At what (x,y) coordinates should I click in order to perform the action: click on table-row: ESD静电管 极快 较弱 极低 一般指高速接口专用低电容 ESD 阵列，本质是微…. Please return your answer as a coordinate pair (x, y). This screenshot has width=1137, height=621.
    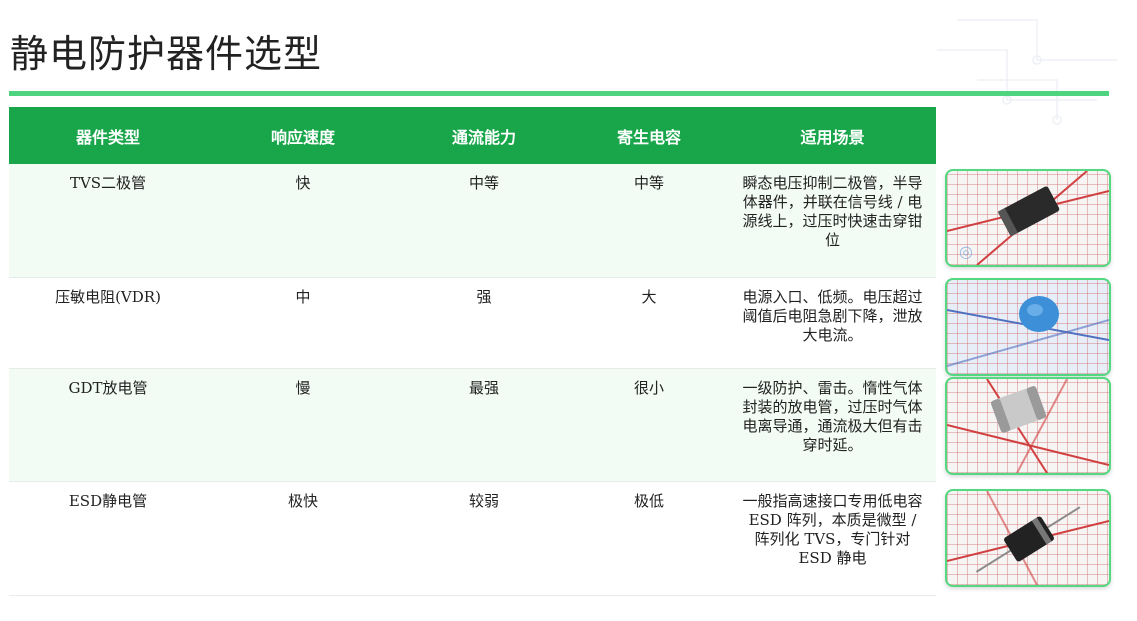
    Looking at the image, I should click on (472, 539).